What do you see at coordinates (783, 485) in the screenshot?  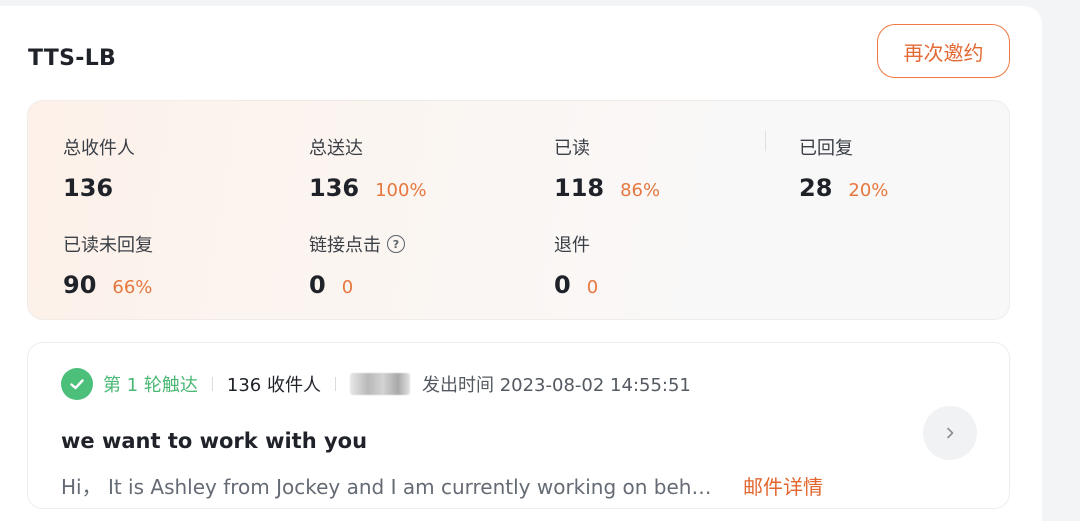 I see `email-detail-link: 邮件详情` at bounding box center [783, 485].